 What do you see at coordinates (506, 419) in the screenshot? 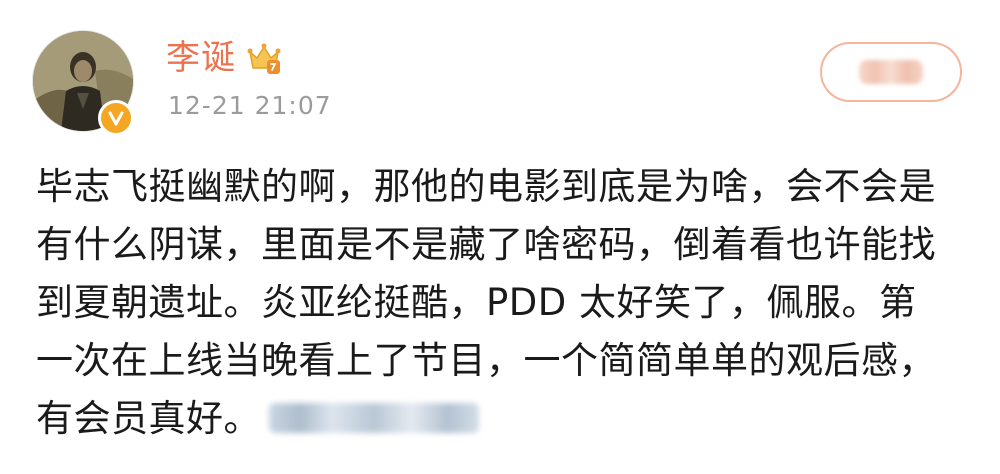
I see `content-line-last: 有会员真好。` at bounding box center [506, 419].